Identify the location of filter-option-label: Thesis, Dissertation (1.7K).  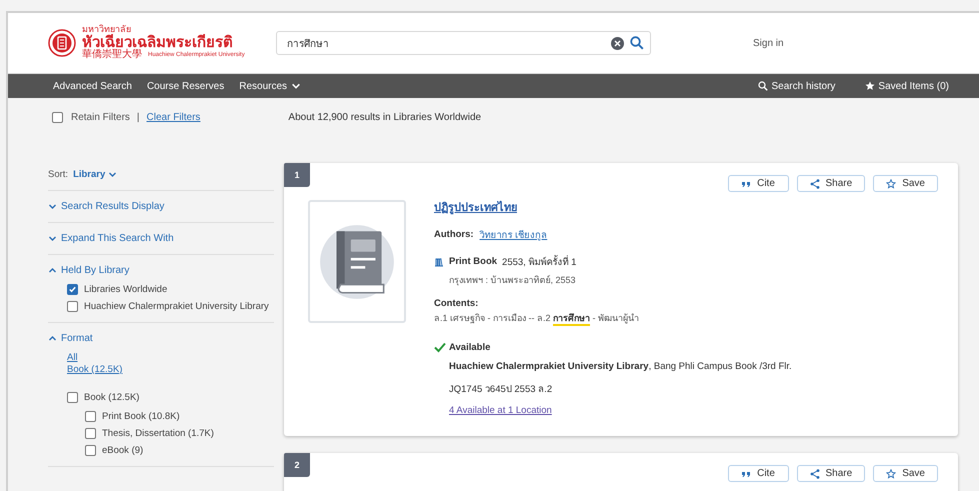
(158, 433).